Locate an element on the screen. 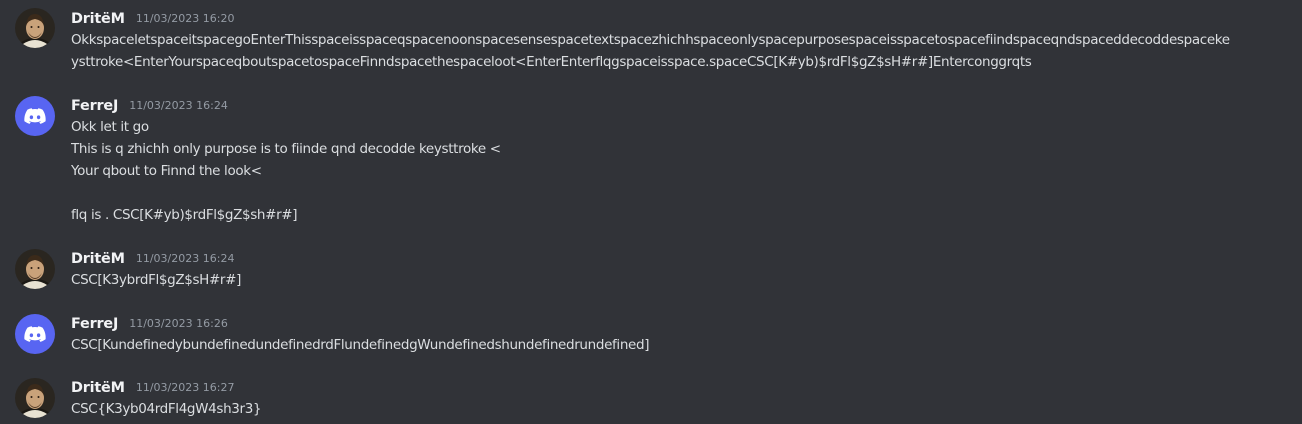  message-content: CSC{K3yb04rdFl4gW4sh3r3} is located at coordinates (686, 409).